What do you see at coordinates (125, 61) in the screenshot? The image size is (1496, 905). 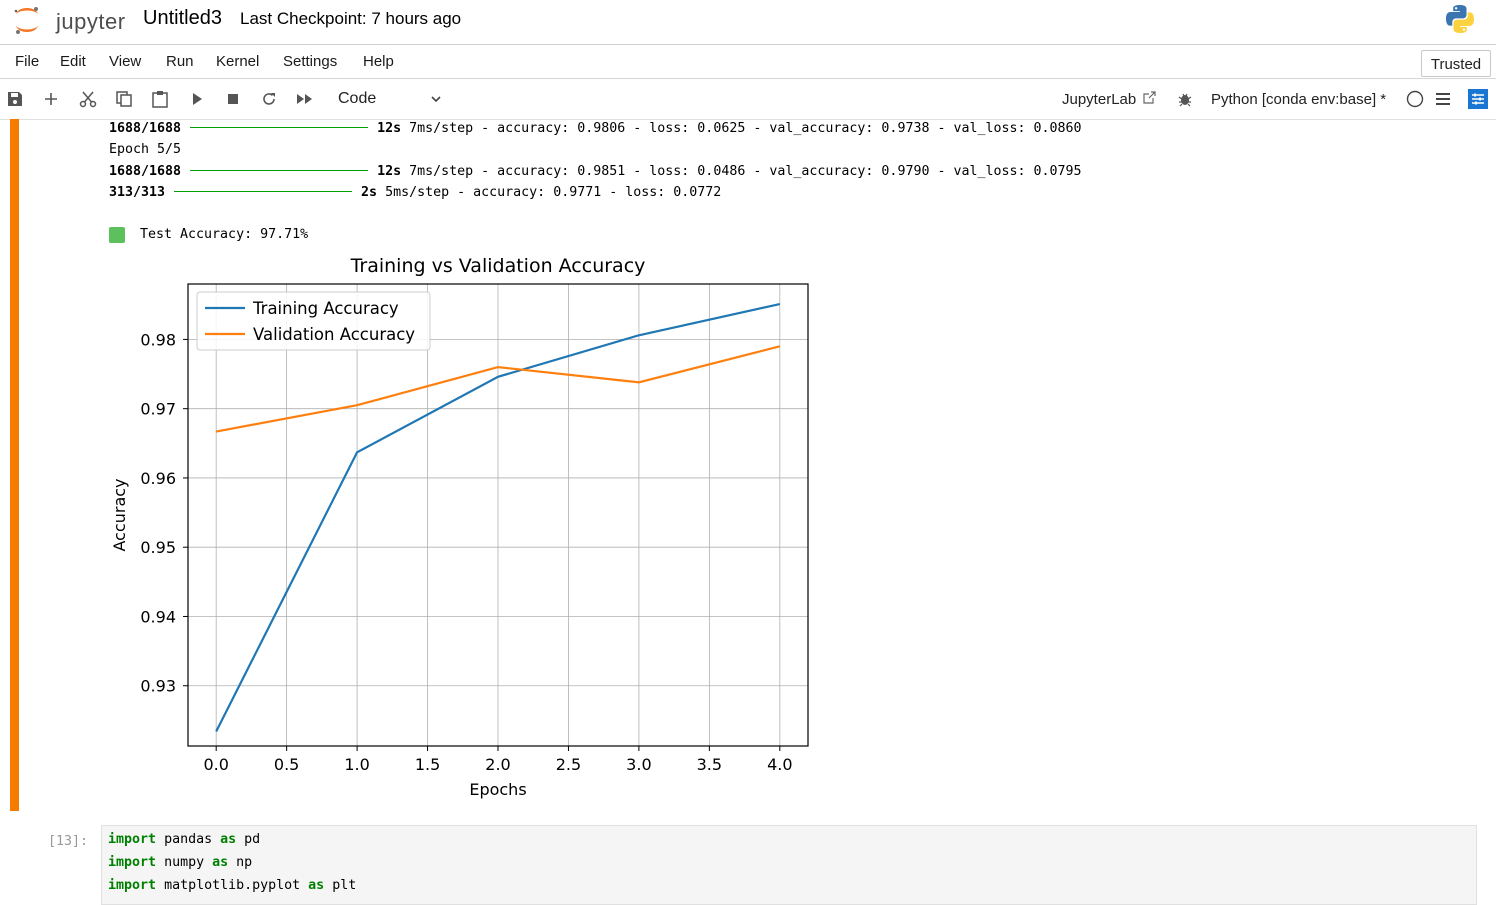 I see `menu-view: View` at bounding box center [125, 61].